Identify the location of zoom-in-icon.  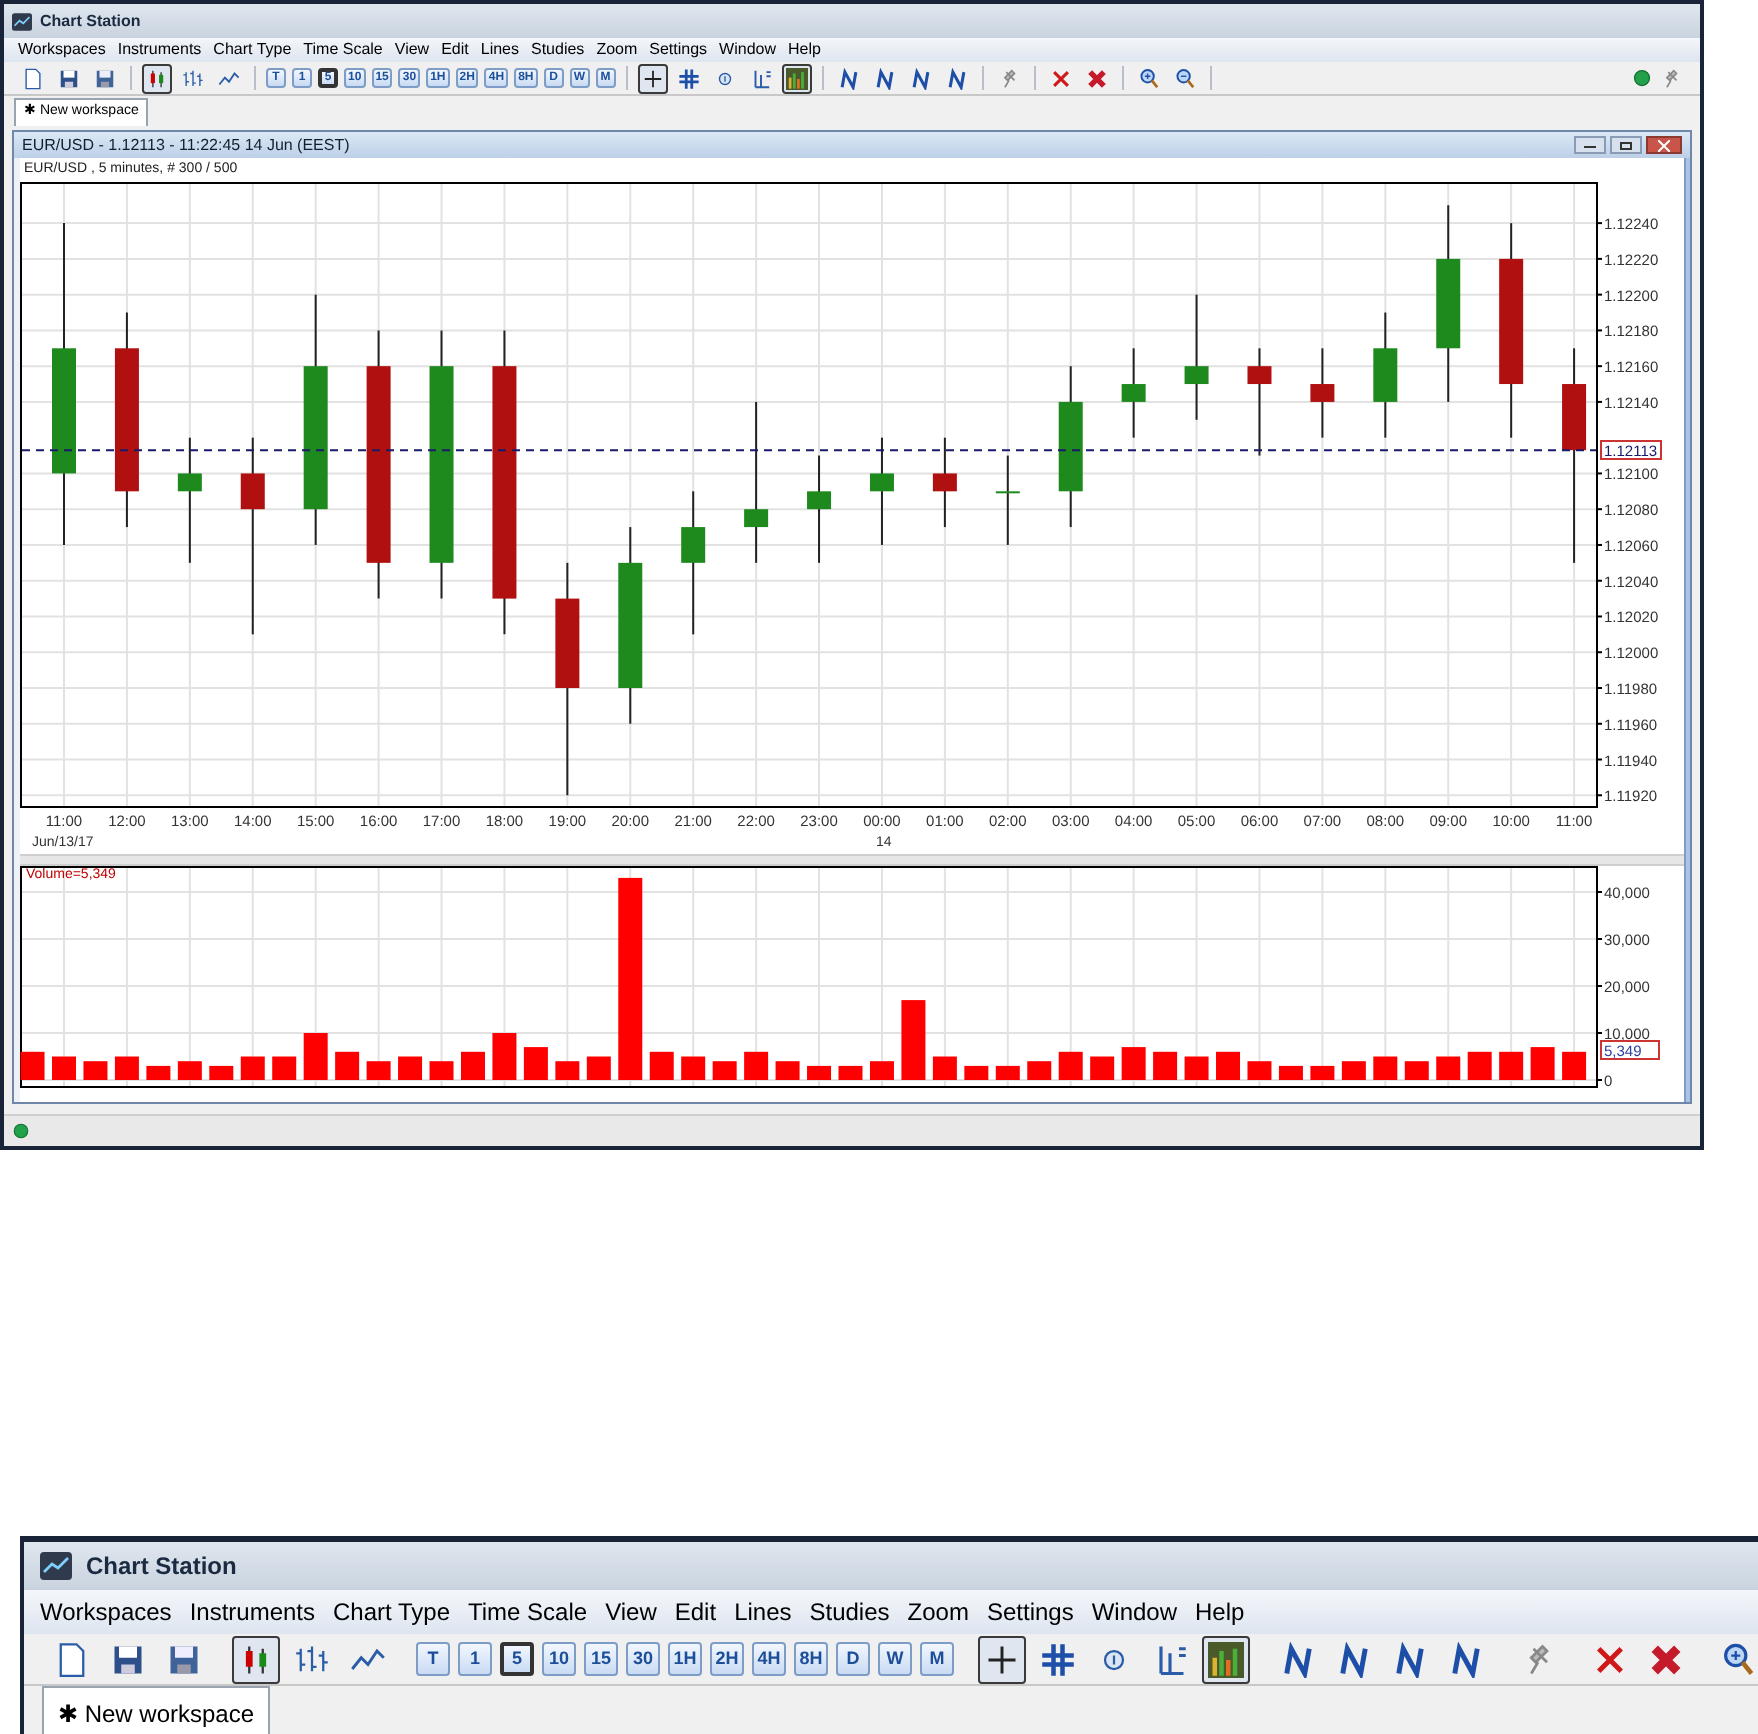
(1738, 1659).